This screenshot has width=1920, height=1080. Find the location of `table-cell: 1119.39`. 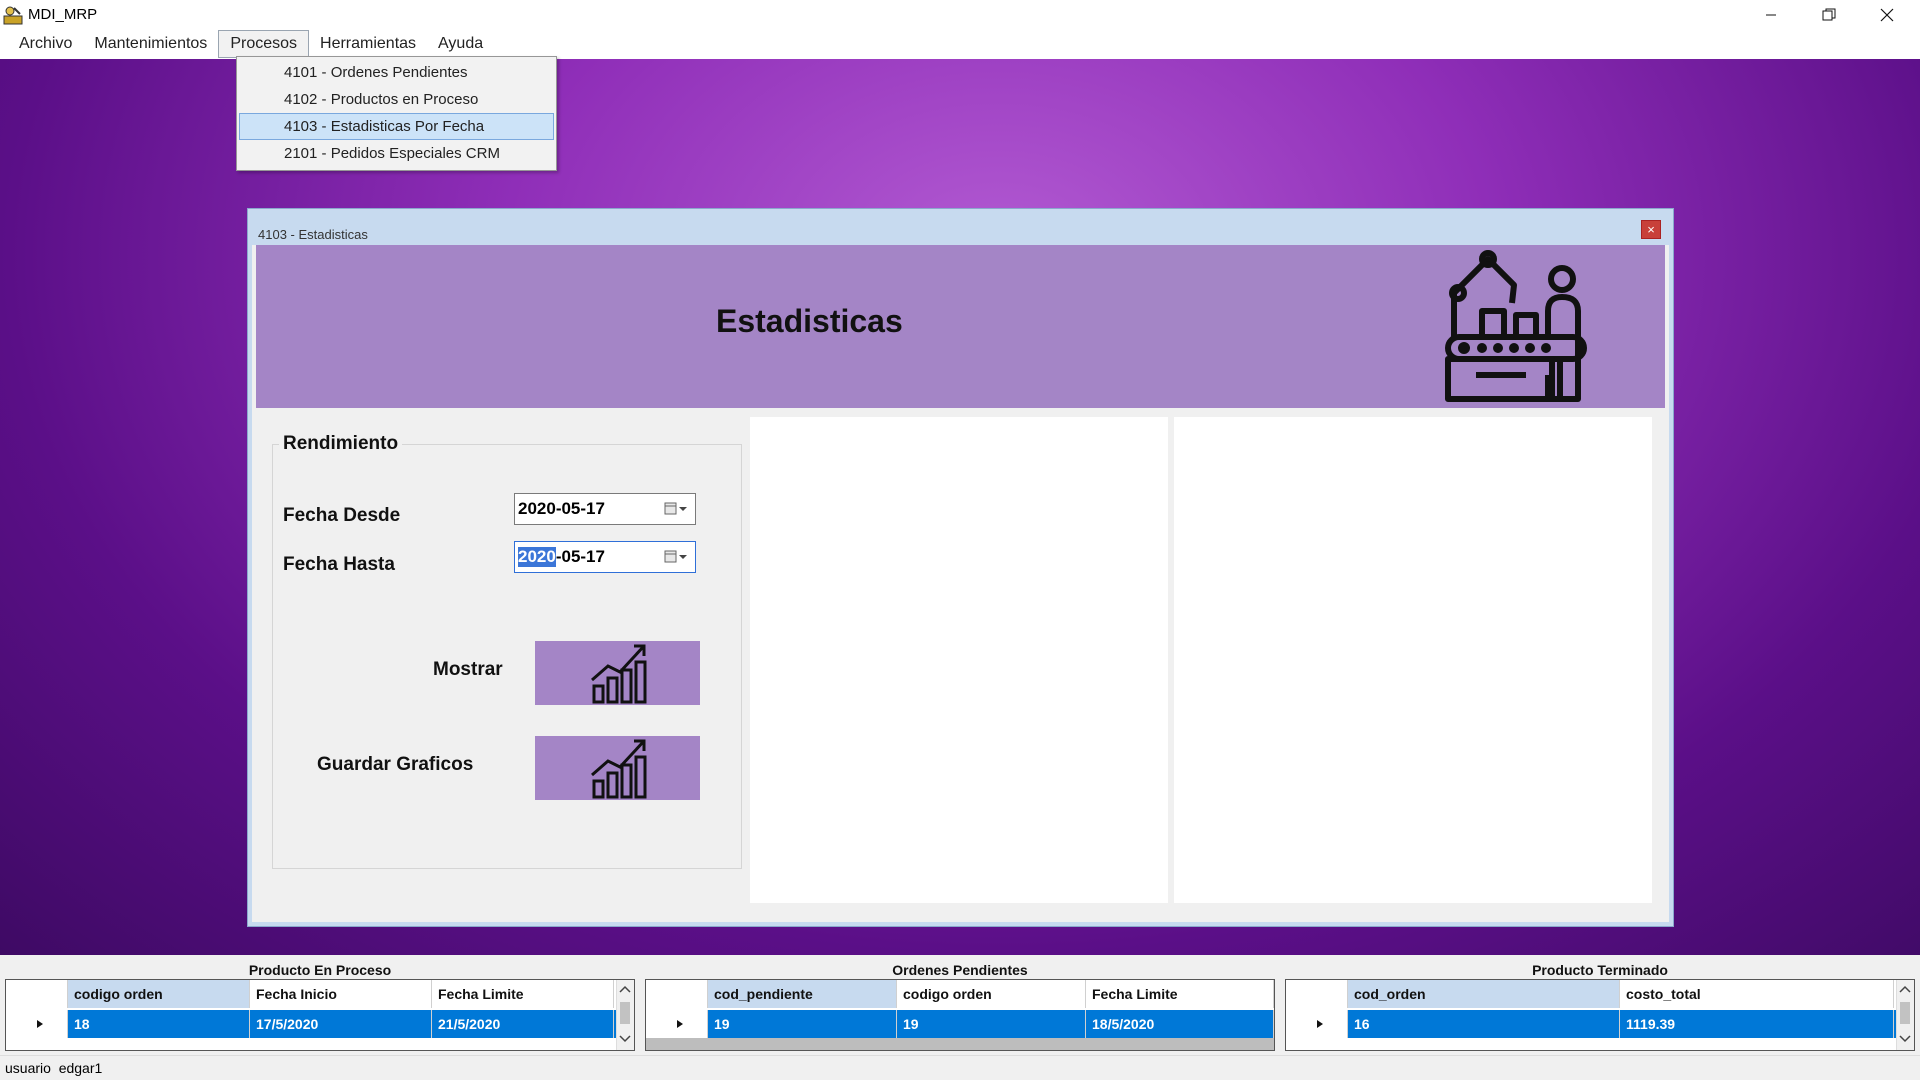

table-cell: 1119.39 is located at coordinates (1757, 1024).